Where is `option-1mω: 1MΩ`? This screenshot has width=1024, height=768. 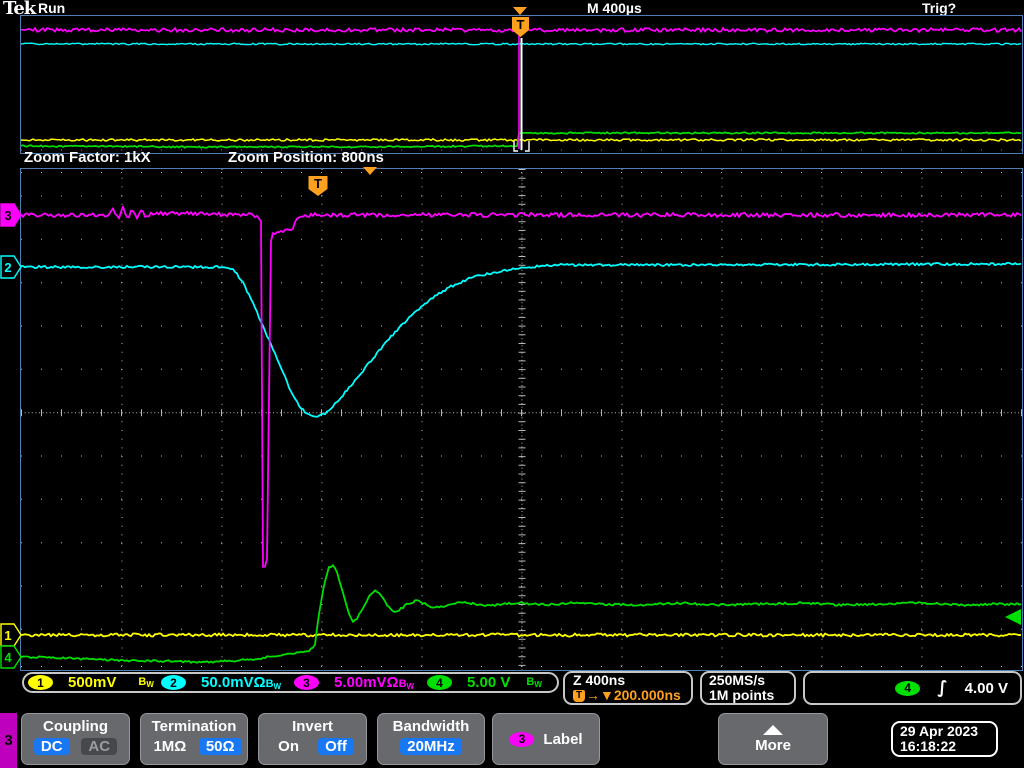
option-1mω: 1MΩ is located at coordinates (169, 746).